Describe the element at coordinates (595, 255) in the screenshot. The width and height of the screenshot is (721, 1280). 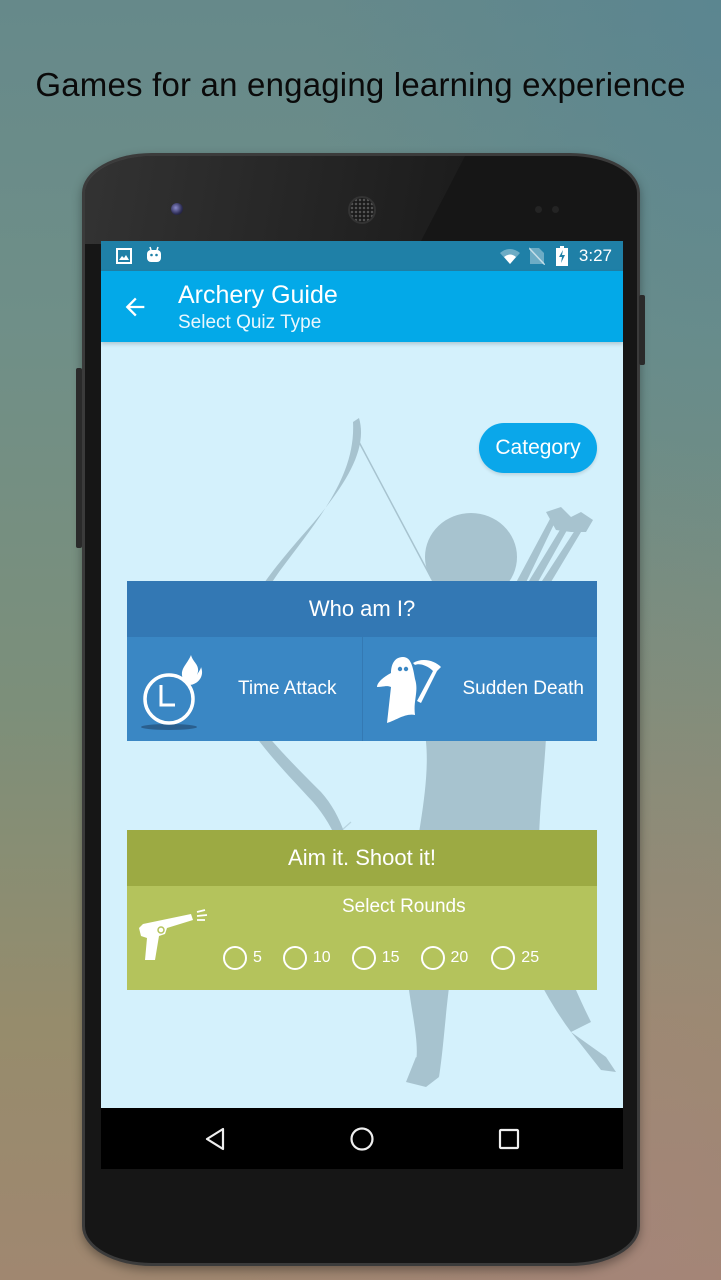
I see `status-time: 3:27` at that location.